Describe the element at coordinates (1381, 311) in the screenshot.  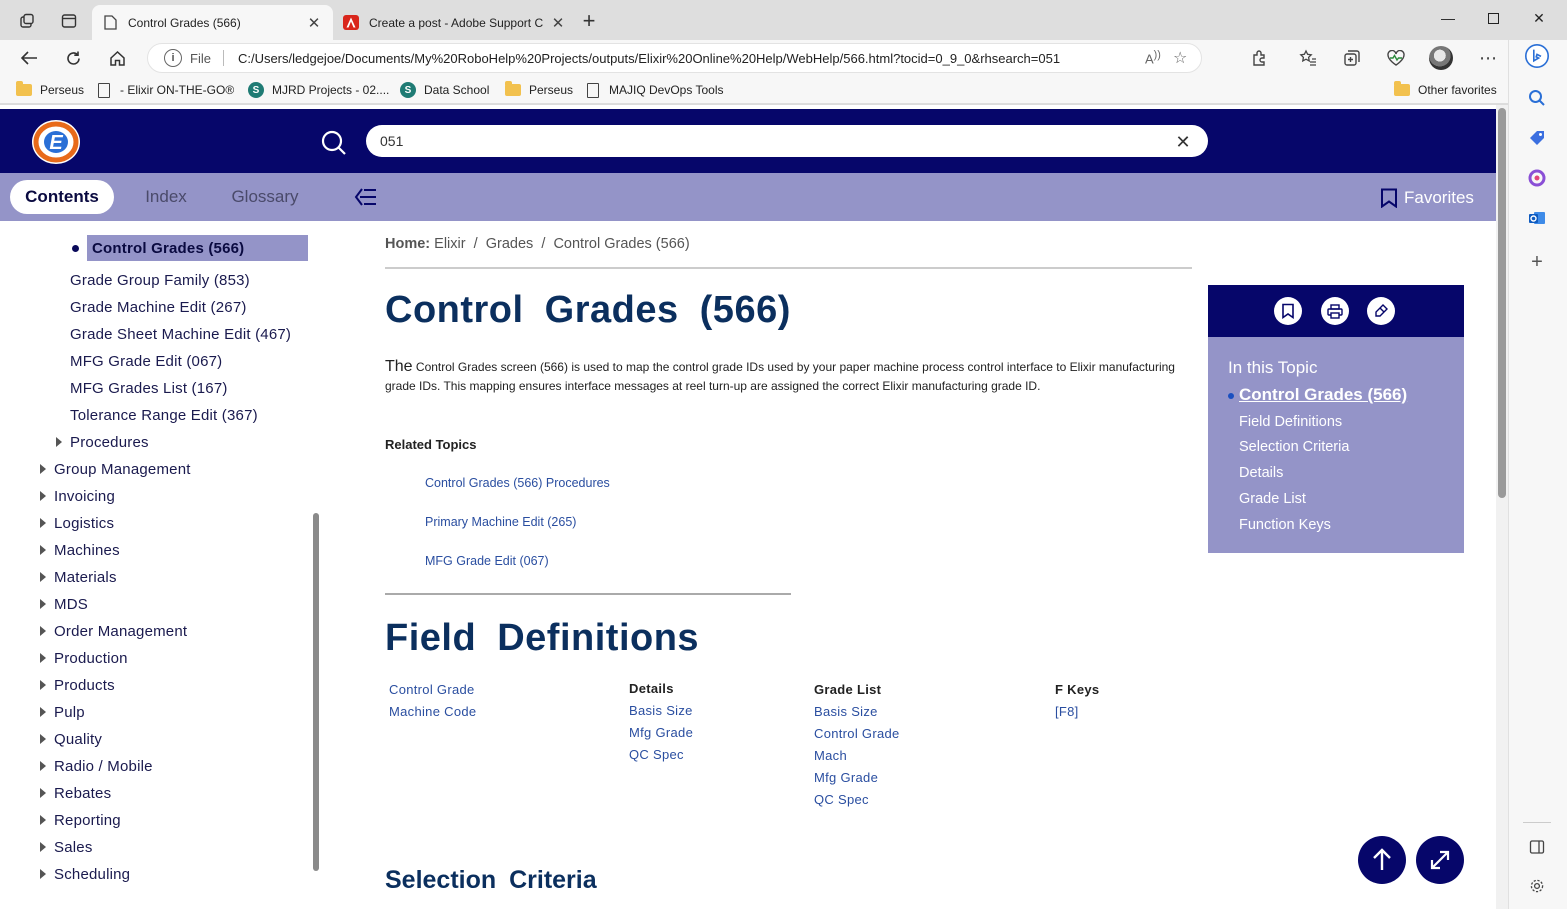
I see `highlight-button` at that location.